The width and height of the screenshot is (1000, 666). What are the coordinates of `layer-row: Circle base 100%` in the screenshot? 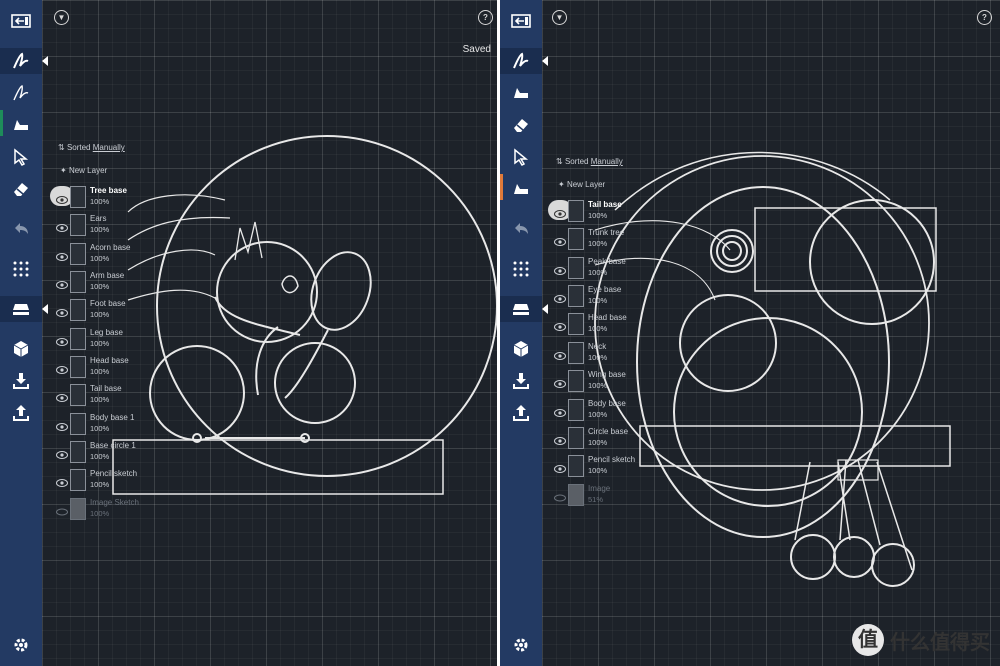 It's located at (614, 439).